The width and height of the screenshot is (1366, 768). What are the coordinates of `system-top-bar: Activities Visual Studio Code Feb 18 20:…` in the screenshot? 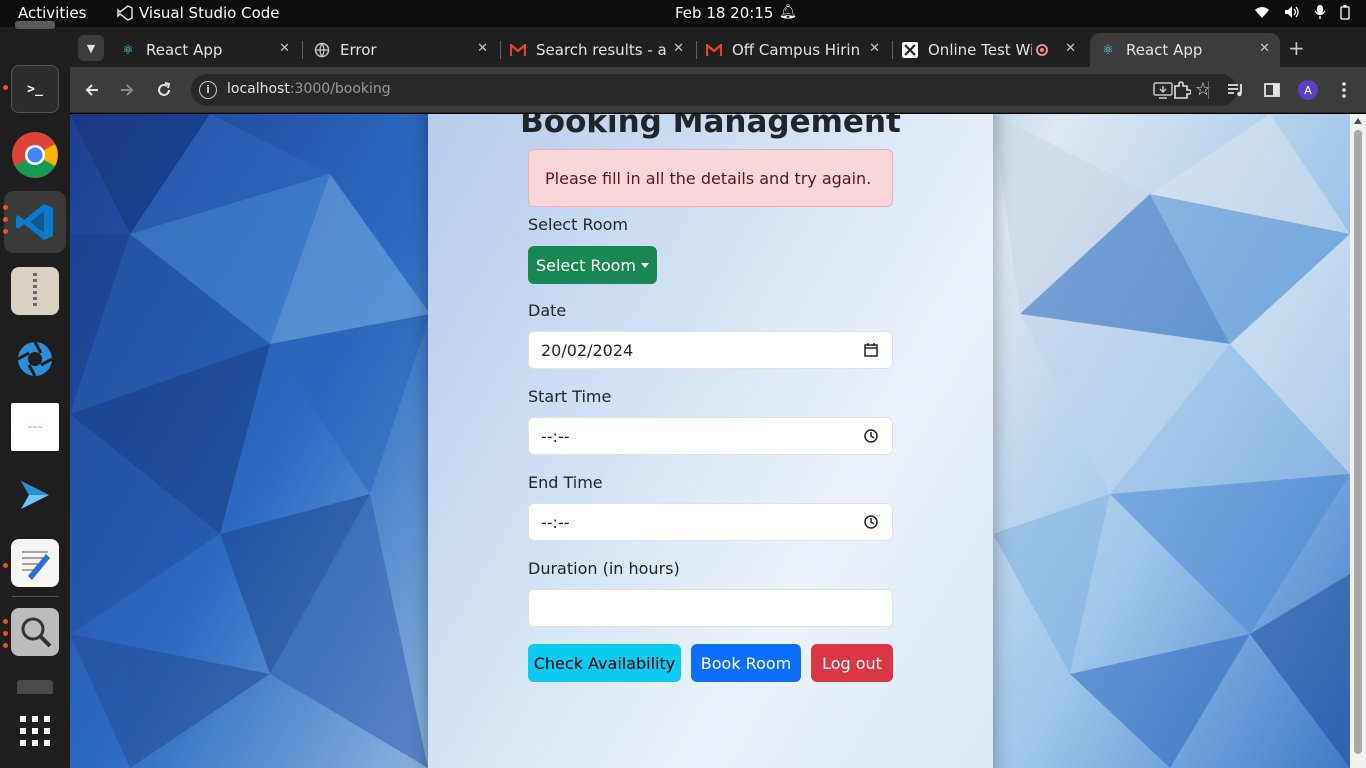 It's located at (683, 13).